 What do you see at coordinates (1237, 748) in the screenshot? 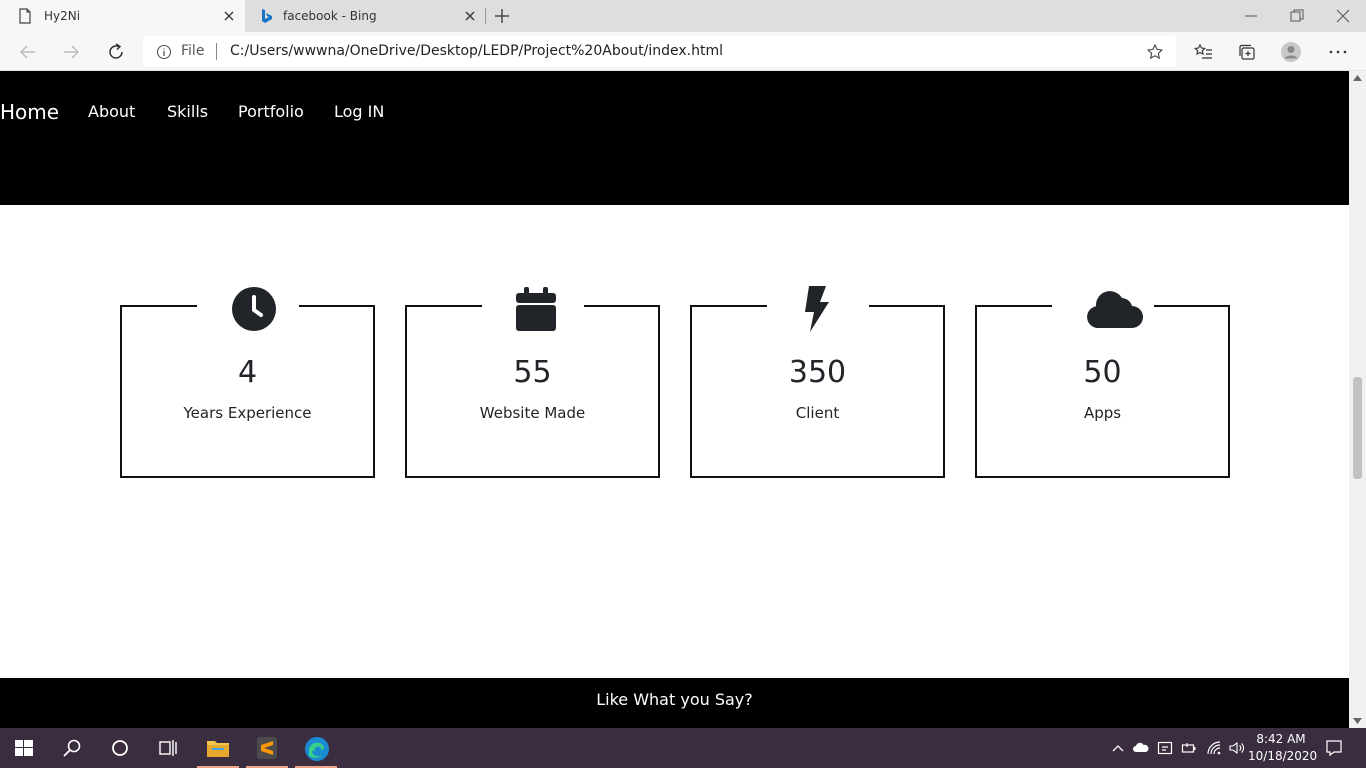
I see `volume-icon` at bounding box center [1237, 748].